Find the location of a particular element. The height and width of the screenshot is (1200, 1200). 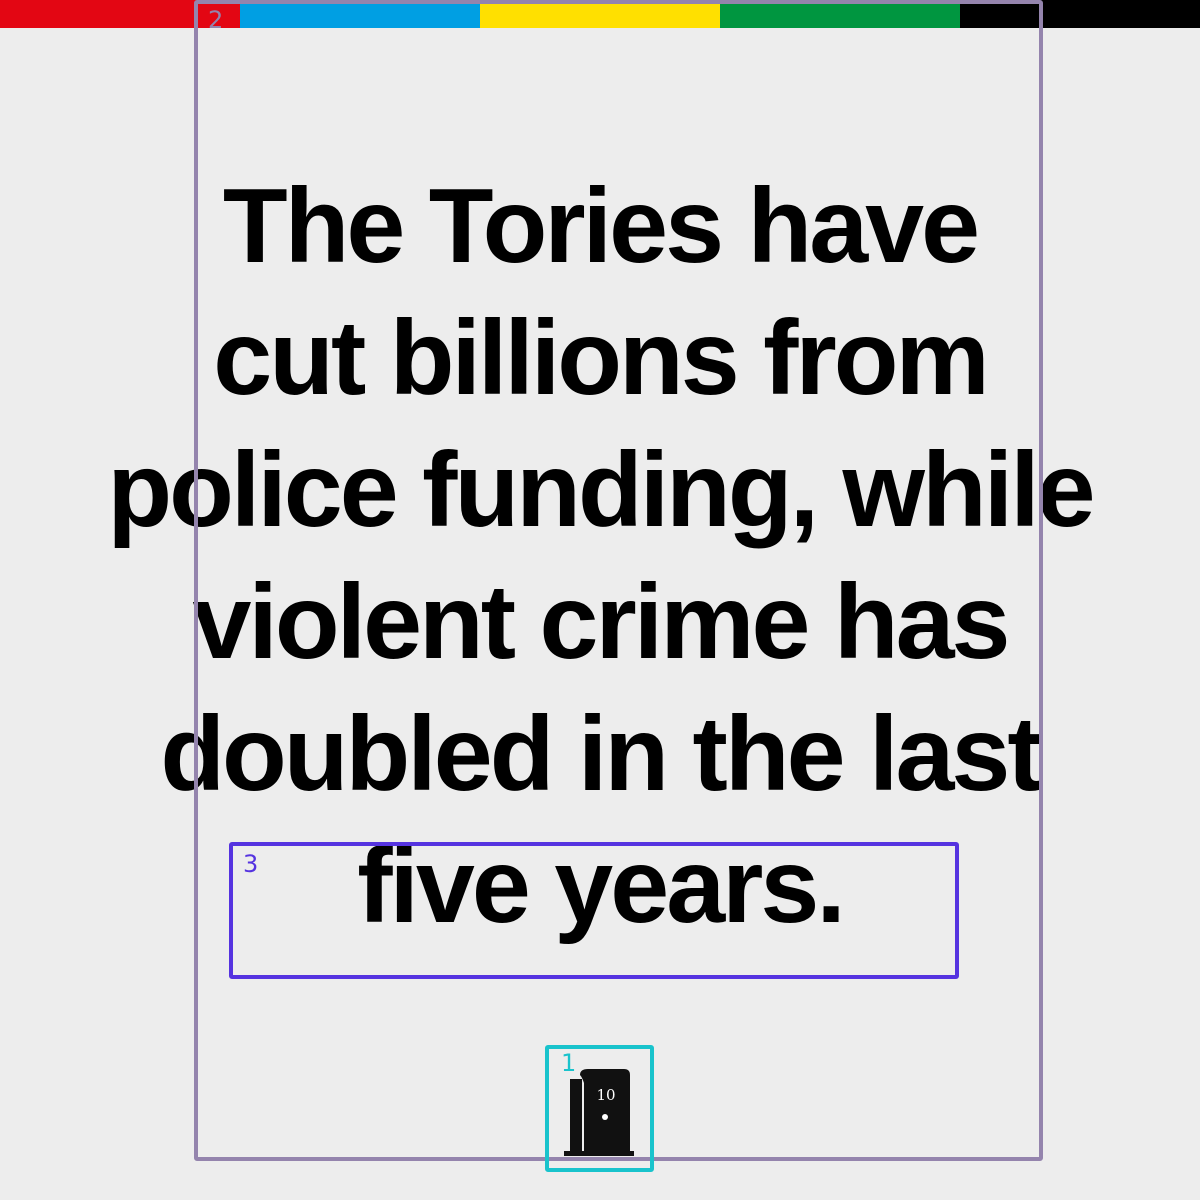

annotation-label: 3 is located at coordinates (251, 864).